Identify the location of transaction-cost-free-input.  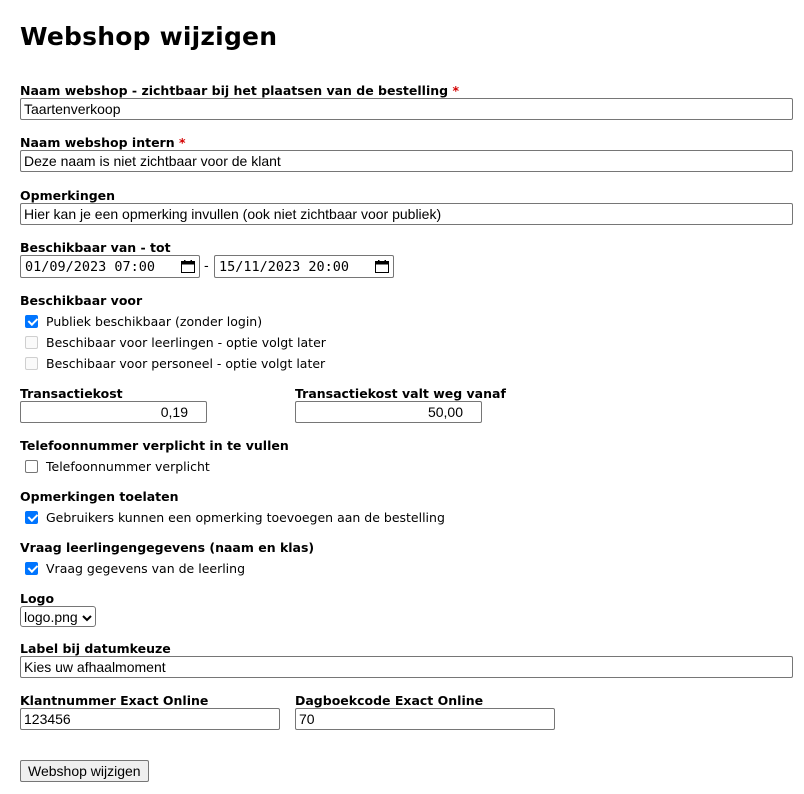
(388, 412).